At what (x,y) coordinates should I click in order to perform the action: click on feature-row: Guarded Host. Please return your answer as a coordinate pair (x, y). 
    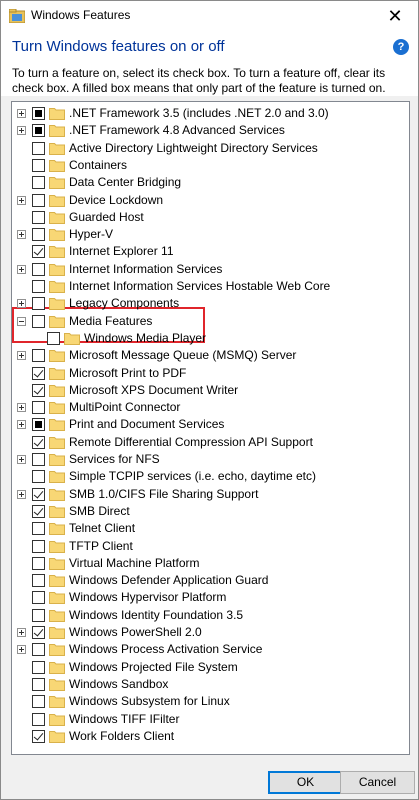
    Looking at the image, I should click on (210, 217).